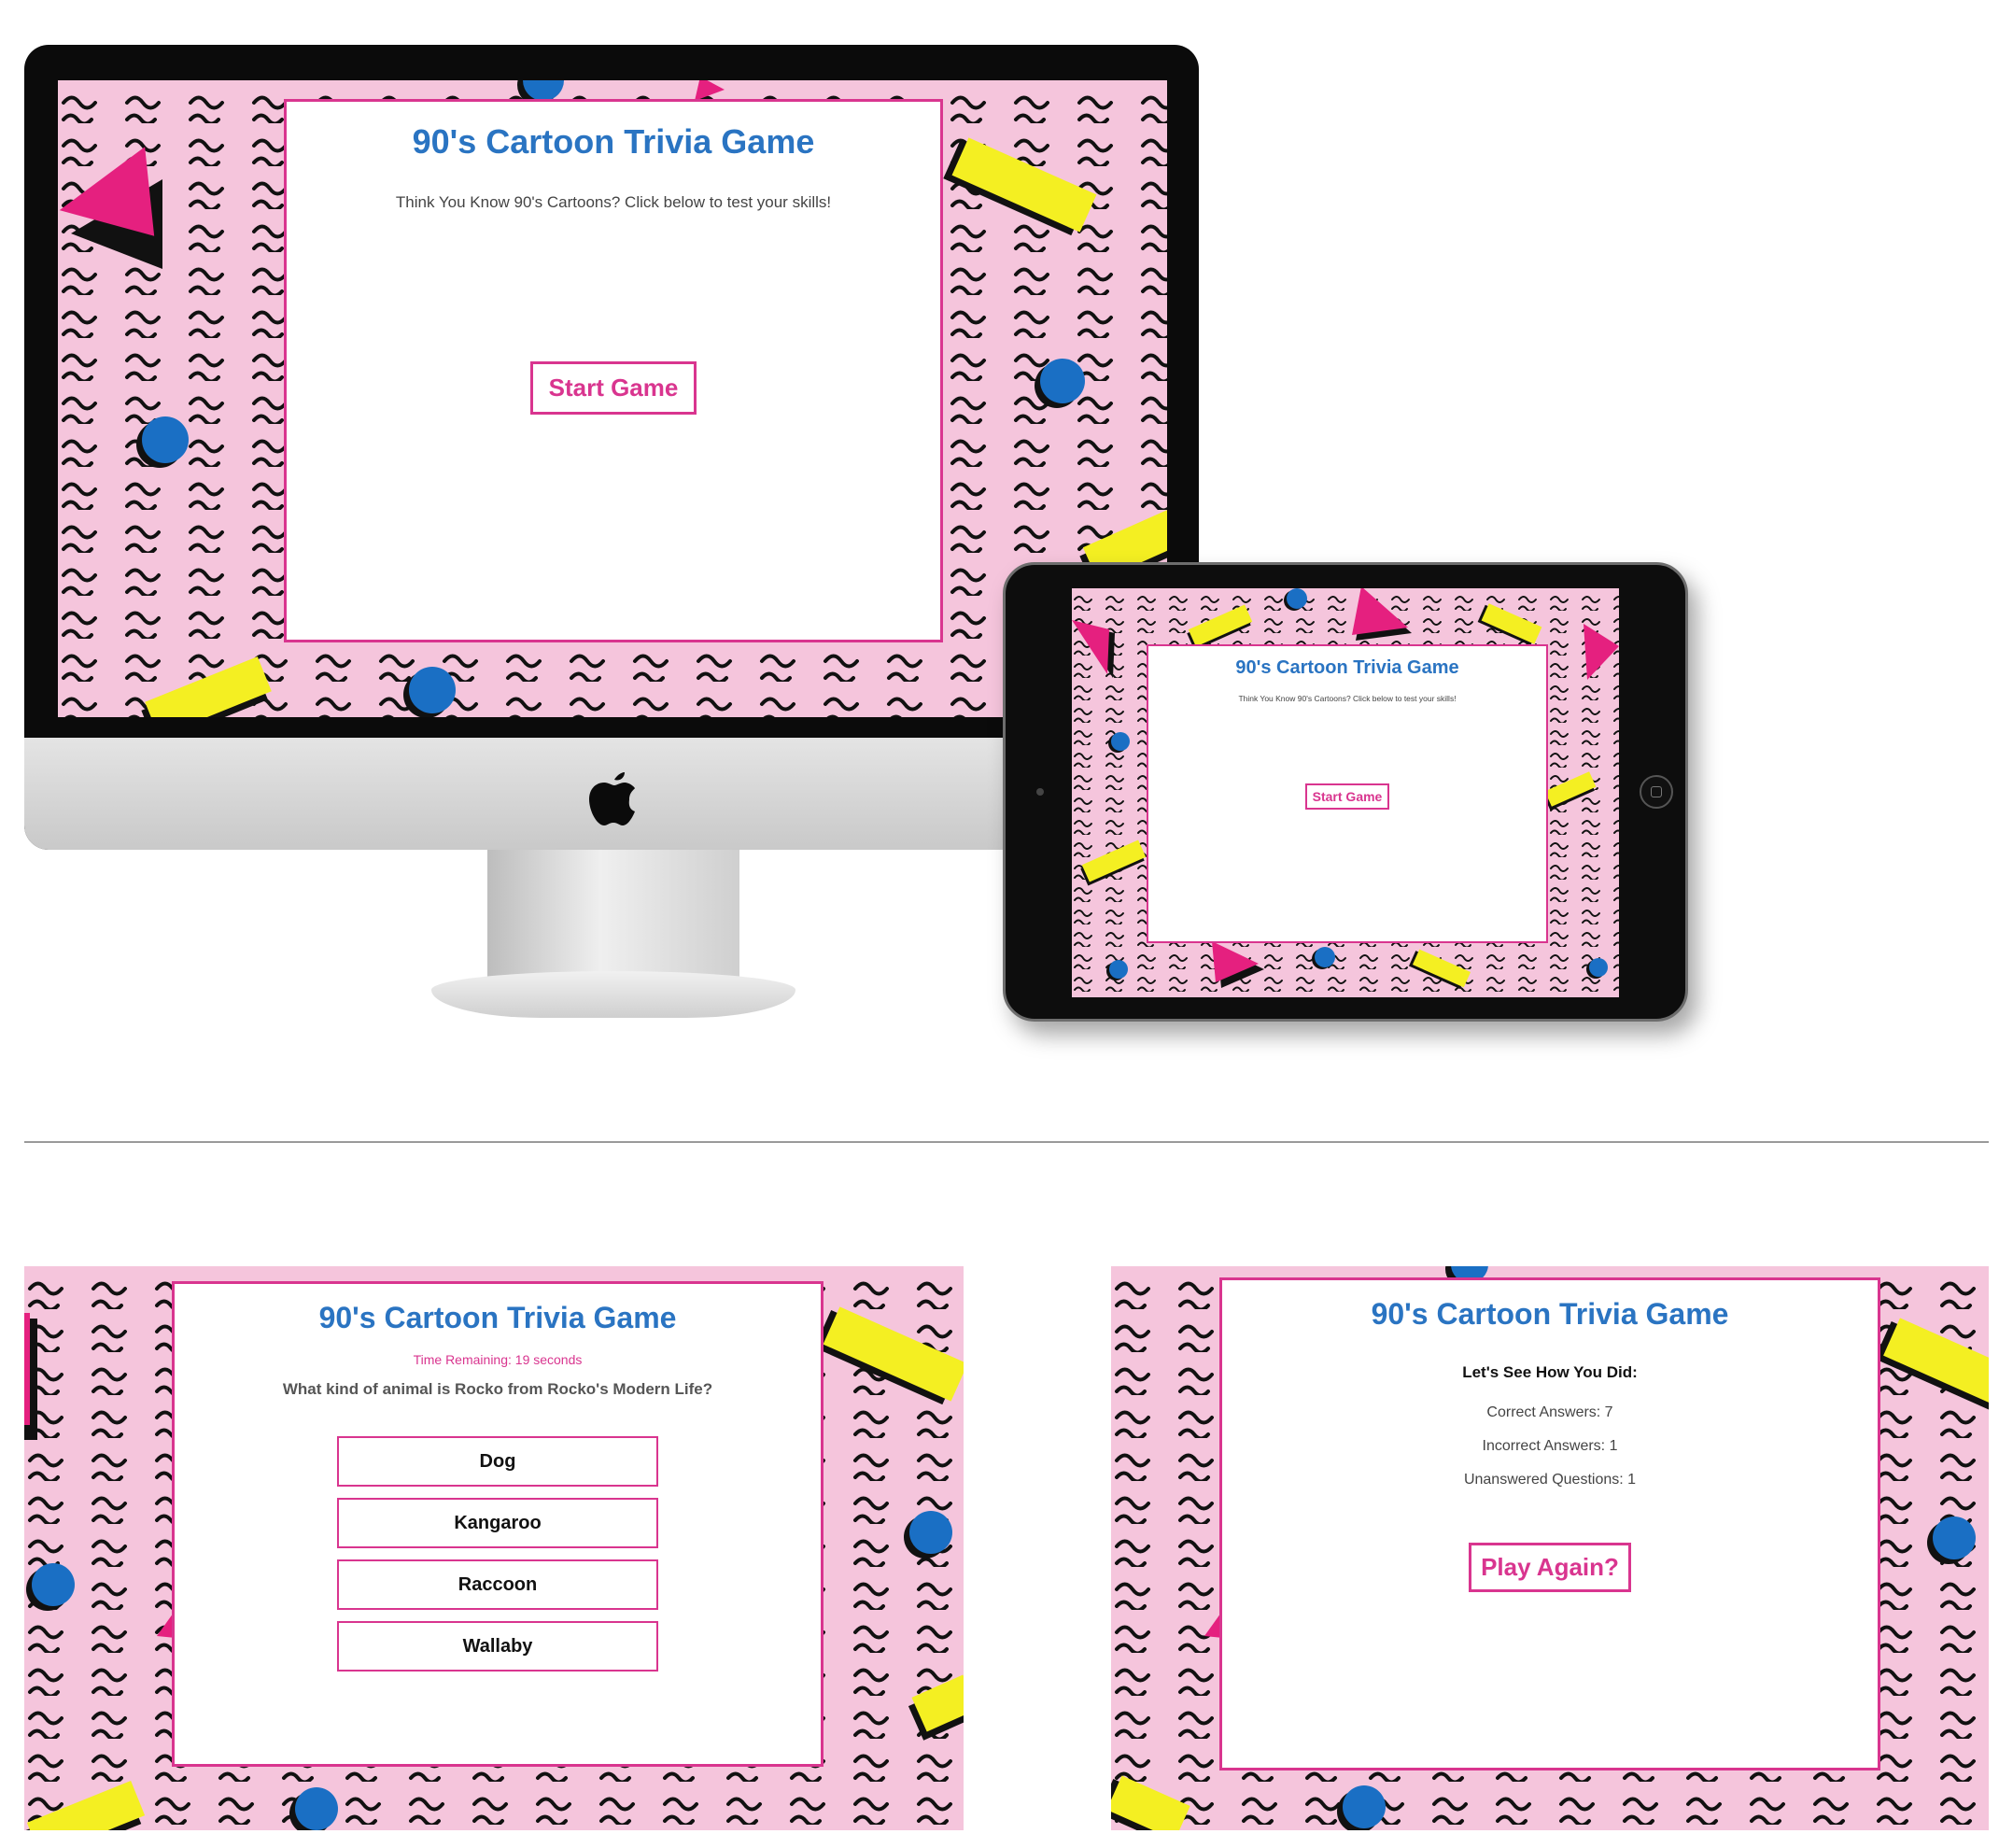 The width and height of the screenshot is (2013, 1848). What do you see at coordinates (498, 1584) in the screenshot?
I see `answer-button: Raccoon` at bounding box center [498, 1584].